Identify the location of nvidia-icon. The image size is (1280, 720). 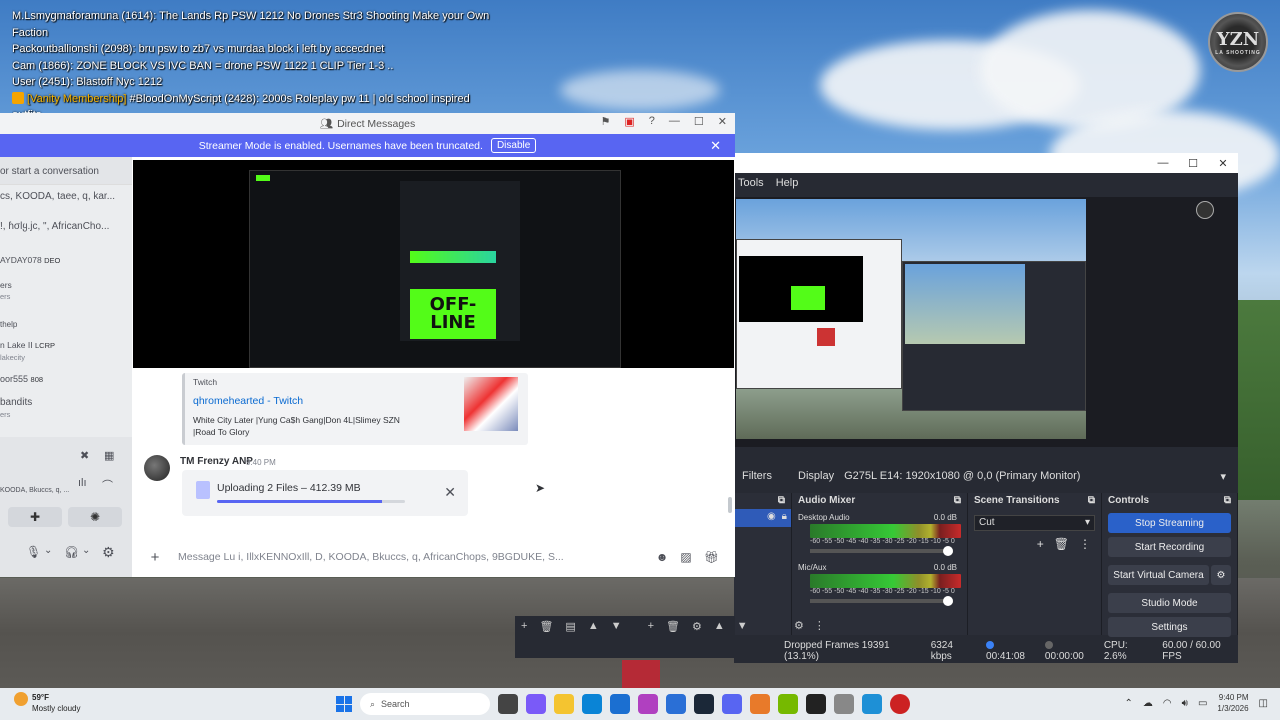
(788, 704).